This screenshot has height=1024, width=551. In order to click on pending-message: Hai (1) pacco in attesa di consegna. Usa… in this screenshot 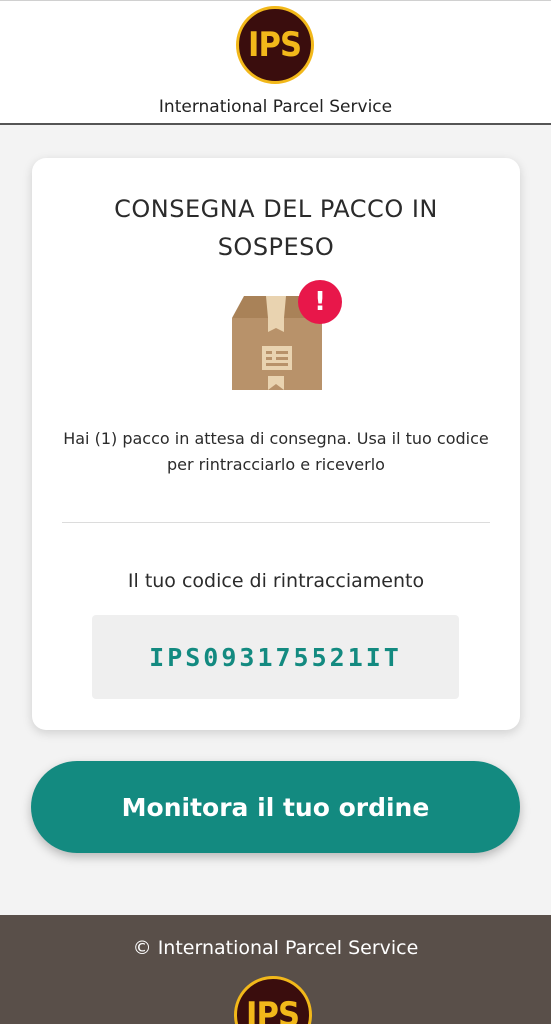, I will do `click(276, 451)`.